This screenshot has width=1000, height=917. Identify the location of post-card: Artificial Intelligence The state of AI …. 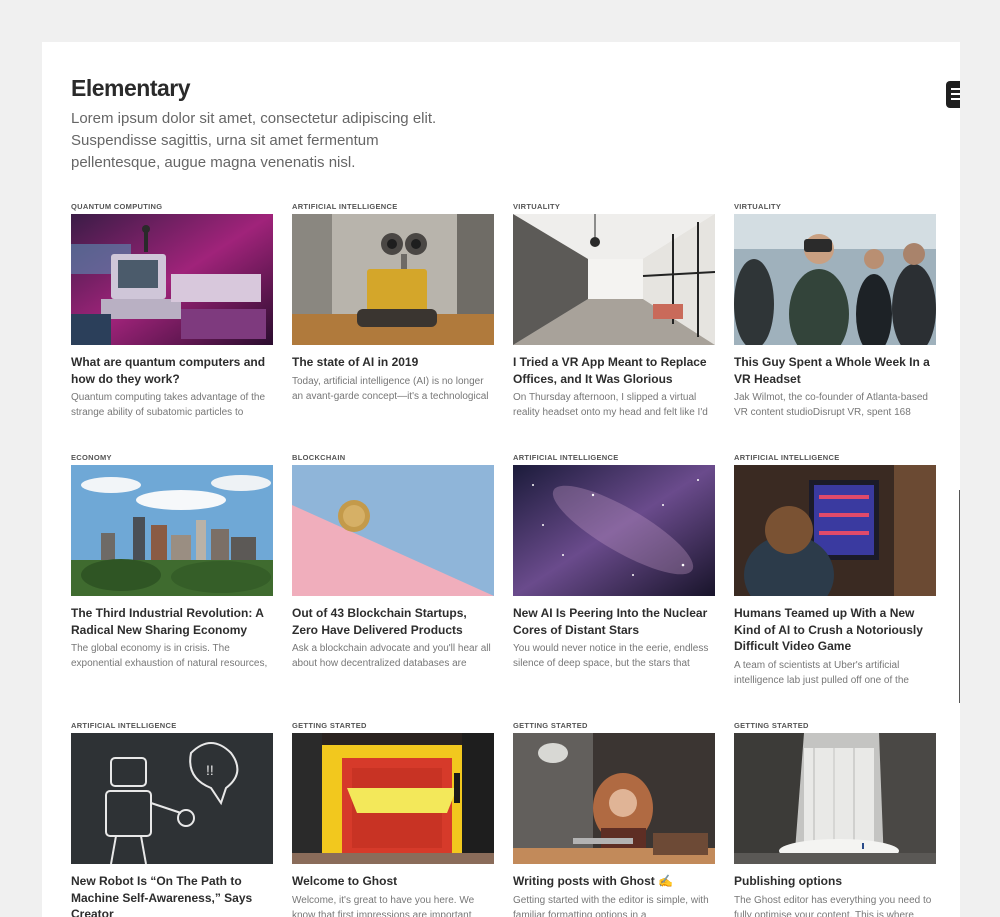
(393, 302).